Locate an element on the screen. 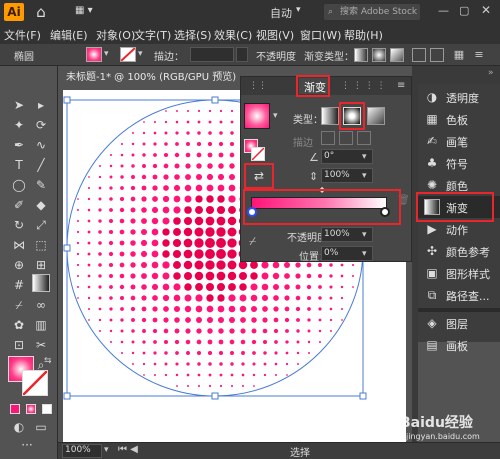 Image resolution: width=500 pixels, height=459 pixels. menu-help: 帮助(H) is located at coordinates (363, 35).